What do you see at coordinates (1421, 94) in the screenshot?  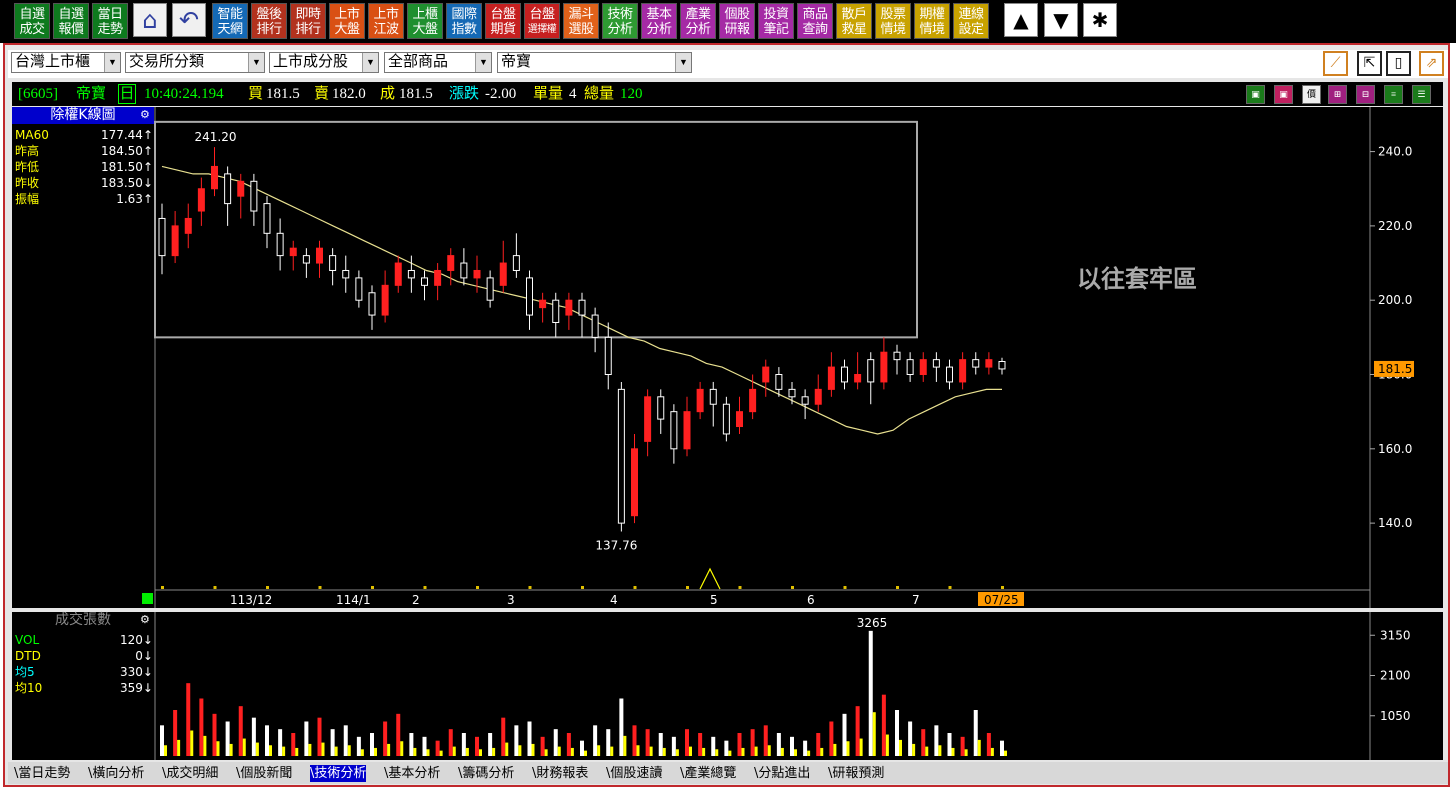 I see `grid-icon: ☰` at bounding box center [1421, 94].